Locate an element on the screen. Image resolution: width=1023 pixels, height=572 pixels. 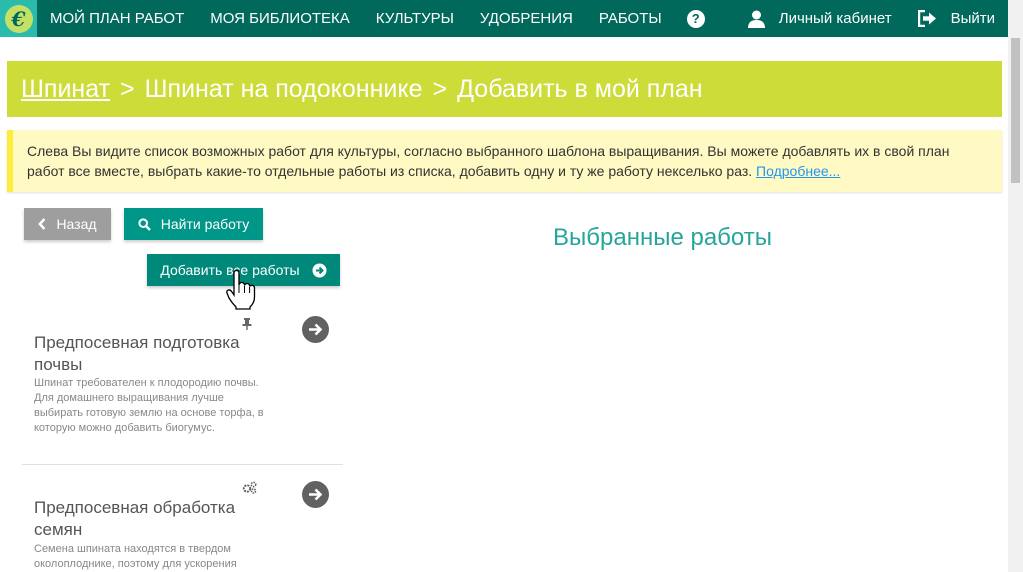
breadcrumb-current: Добавить в мой план is located at coordinates (580, 88).